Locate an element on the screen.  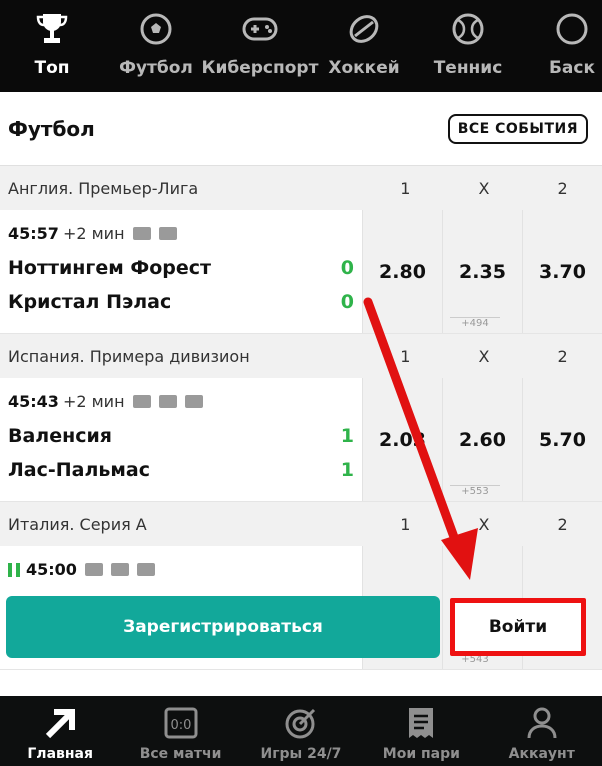
section-title: Футбол is located at coordinates (51, 128).